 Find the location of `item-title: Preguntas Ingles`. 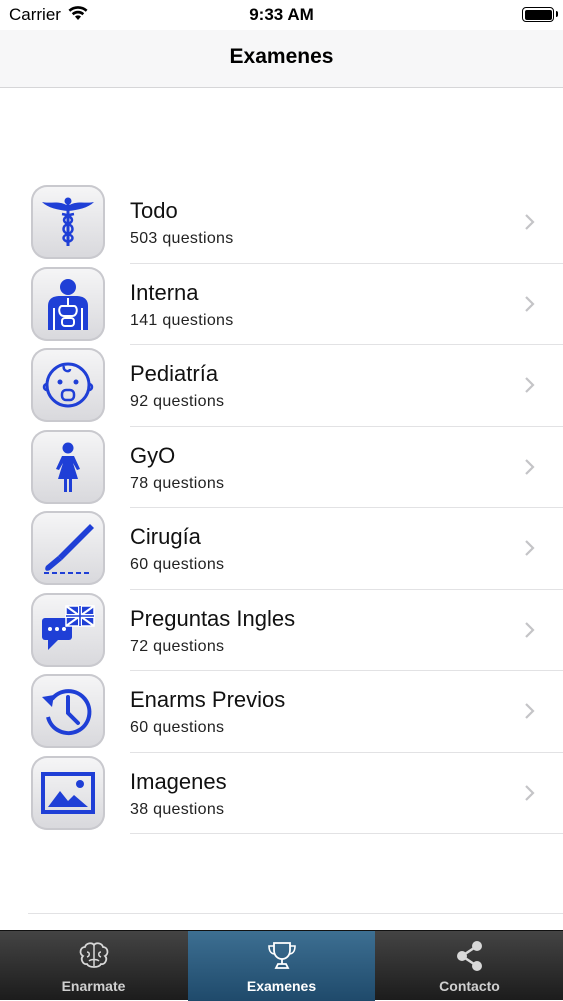

item-title: Preguntas Ingles is located at coordinates (213, 618).